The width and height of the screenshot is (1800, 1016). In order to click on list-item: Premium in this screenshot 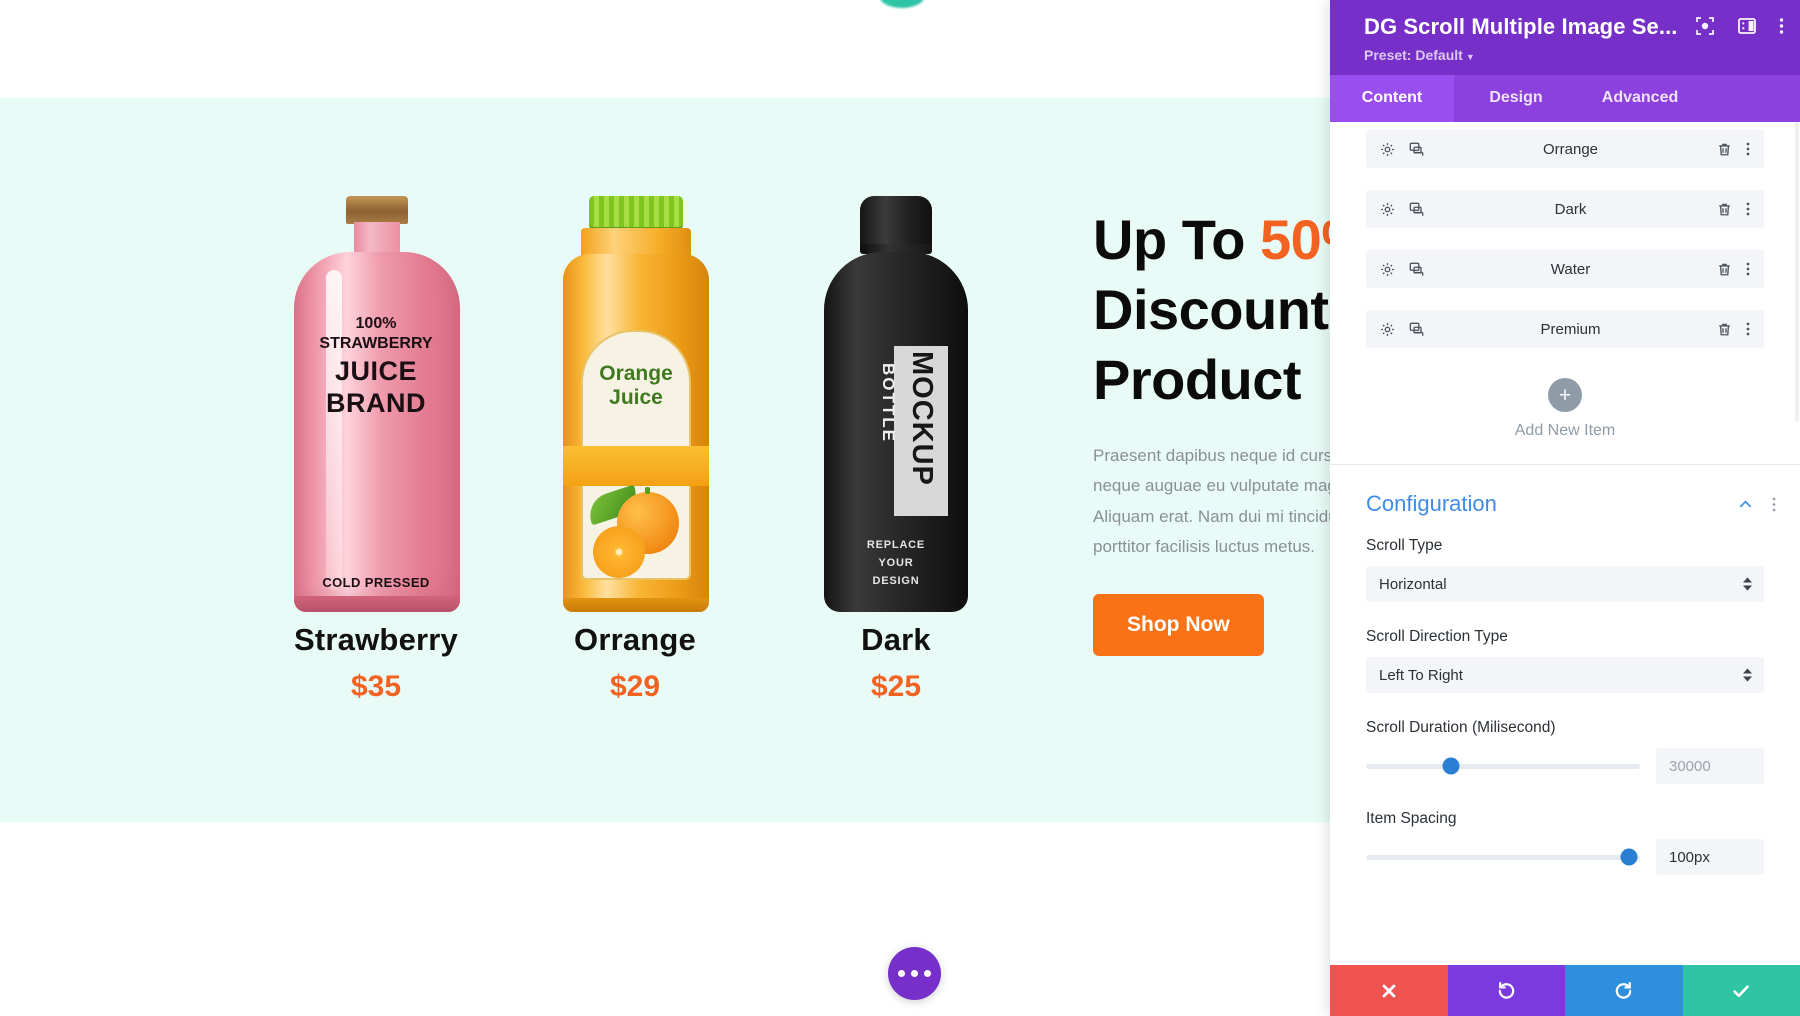, I will do `click(1565, 329)`.